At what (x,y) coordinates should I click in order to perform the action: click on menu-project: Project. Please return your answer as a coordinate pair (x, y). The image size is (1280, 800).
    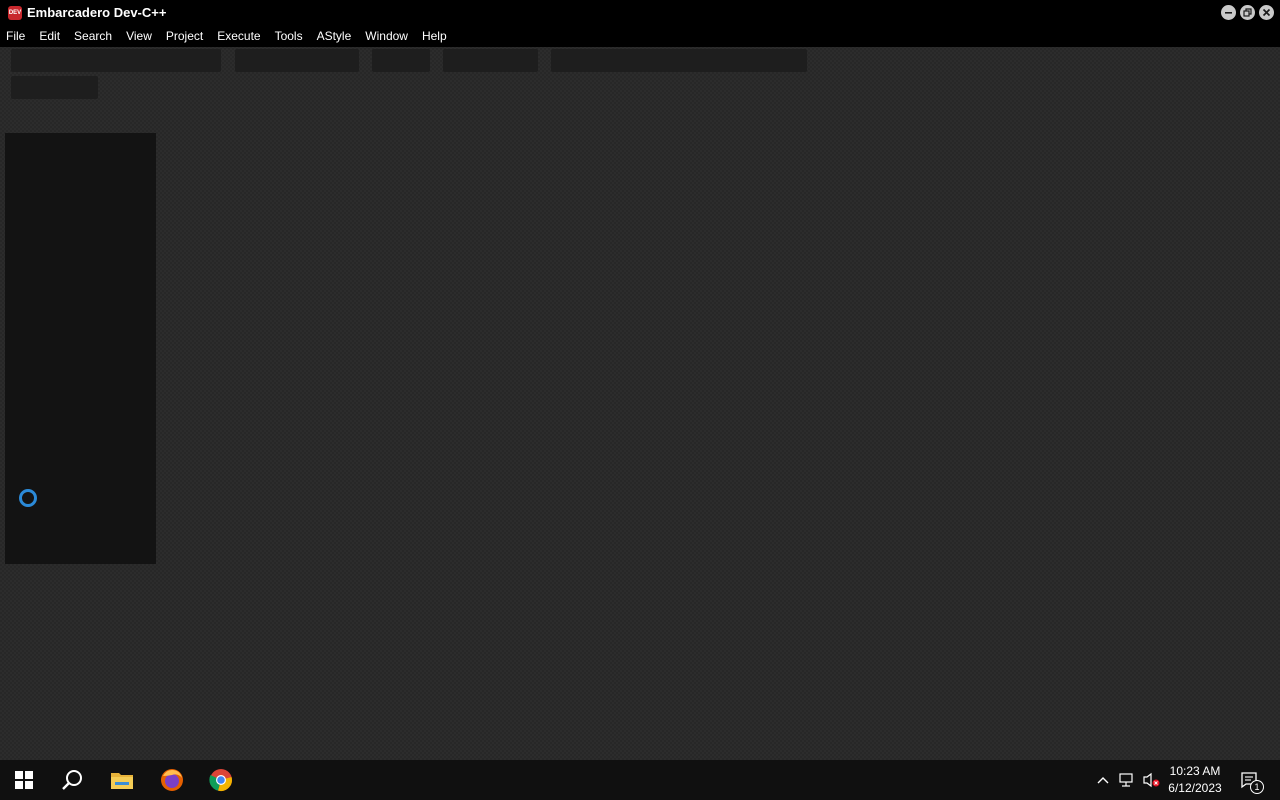
    Looking at the image, I should click on (184, 36).